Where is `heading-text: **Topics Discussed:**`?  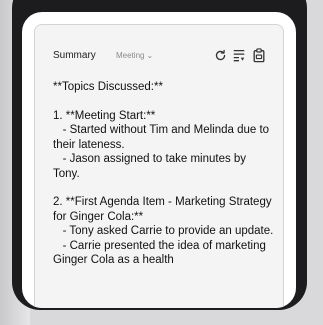
heading-text: **Topics Discussed:** is located at coordinates (108, 87).